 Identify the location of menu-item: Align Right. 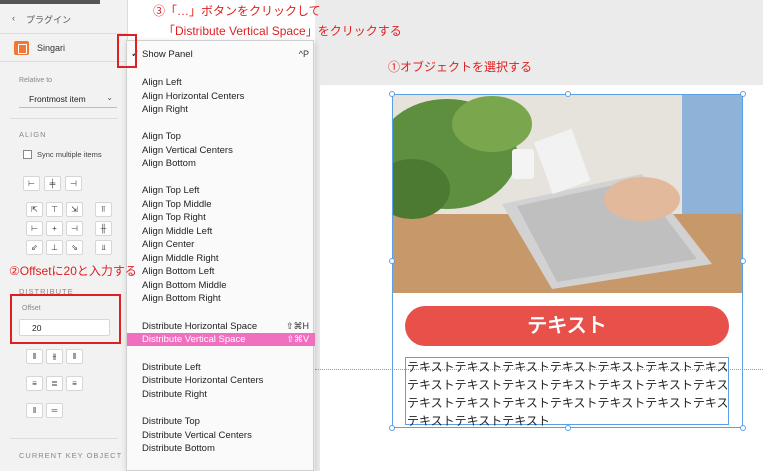
(221, 109).